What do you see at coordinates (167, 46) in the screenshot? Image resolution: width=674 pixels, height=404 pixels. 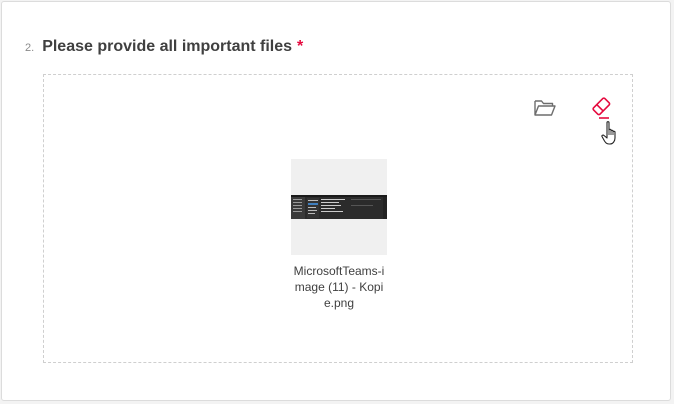 I see `question-title: Please provide all important files` at bounding box center [167, 46].